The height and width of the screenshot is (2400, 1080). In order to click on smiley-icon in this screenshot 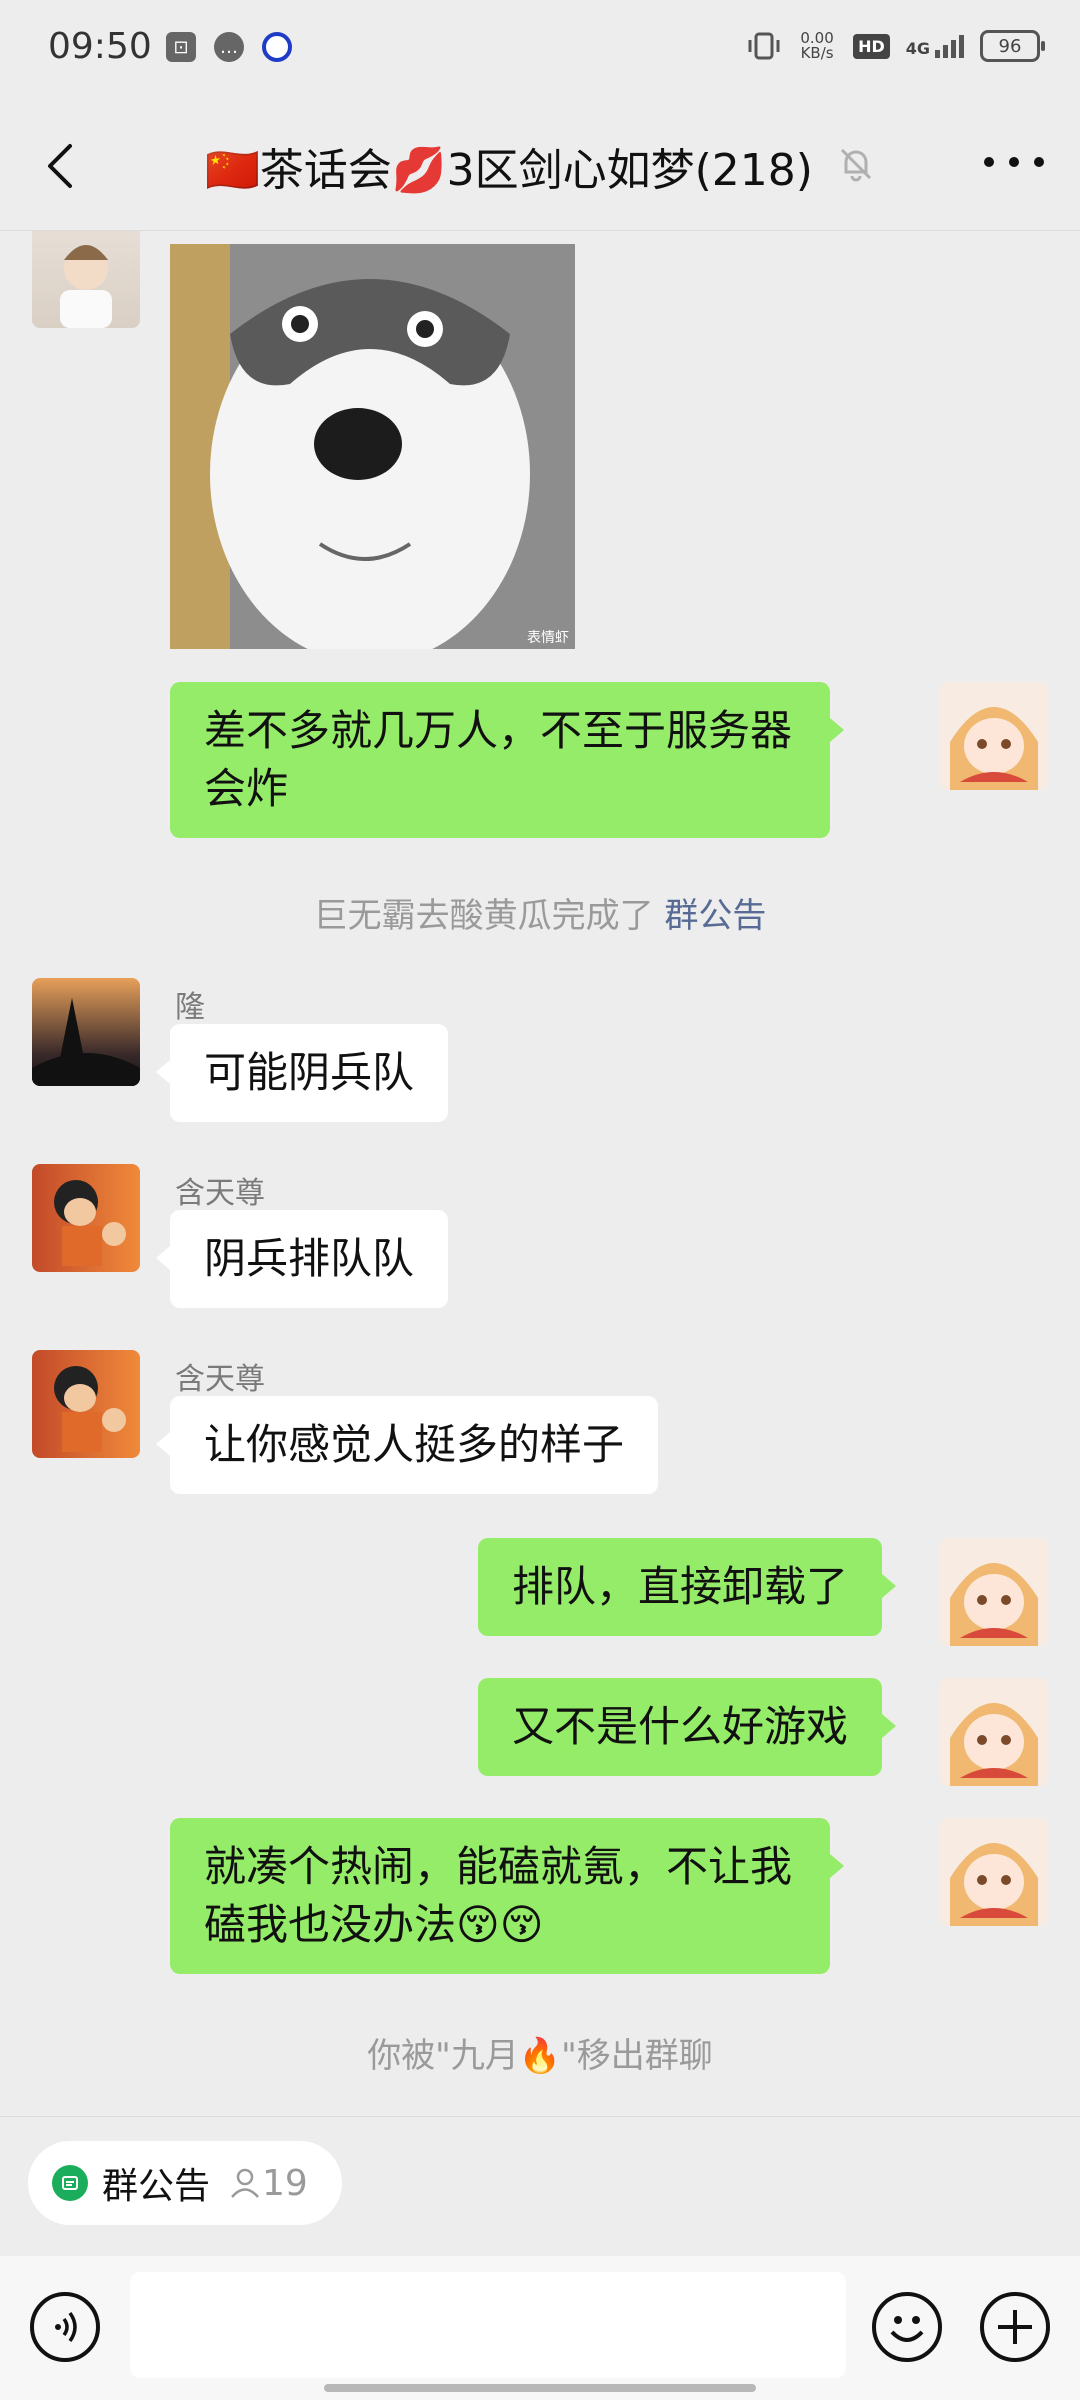, I will do `click(907, 2329)`.